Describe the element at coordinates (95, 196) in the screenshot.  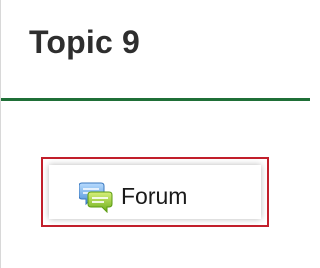
I see `forum-icon` at that location.